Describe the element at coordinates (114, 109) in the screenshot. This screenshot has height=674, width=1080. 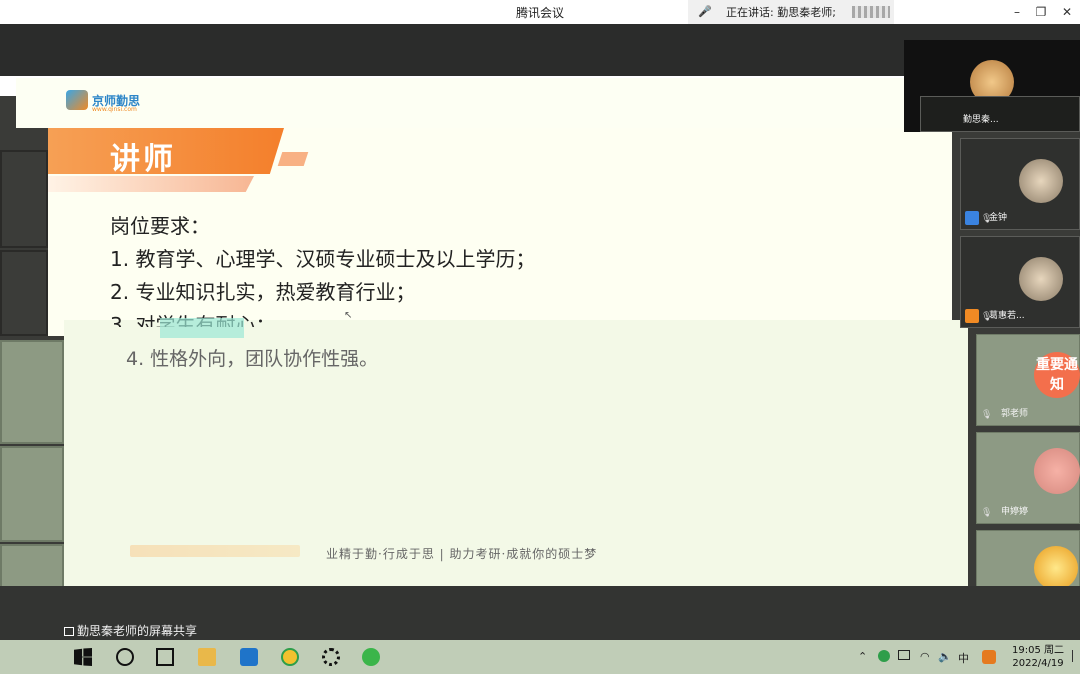
I see `logo-url: www.qinsi.com` at that location.